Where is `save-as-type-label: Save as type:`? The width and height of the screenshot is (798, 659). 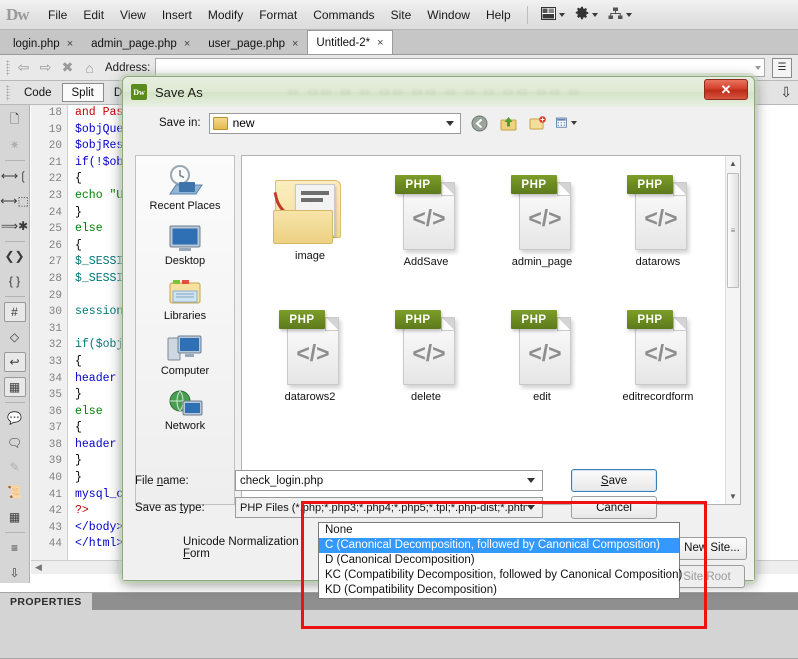 save-as-type-label: Save as type: is located at coordinates (170, 507).